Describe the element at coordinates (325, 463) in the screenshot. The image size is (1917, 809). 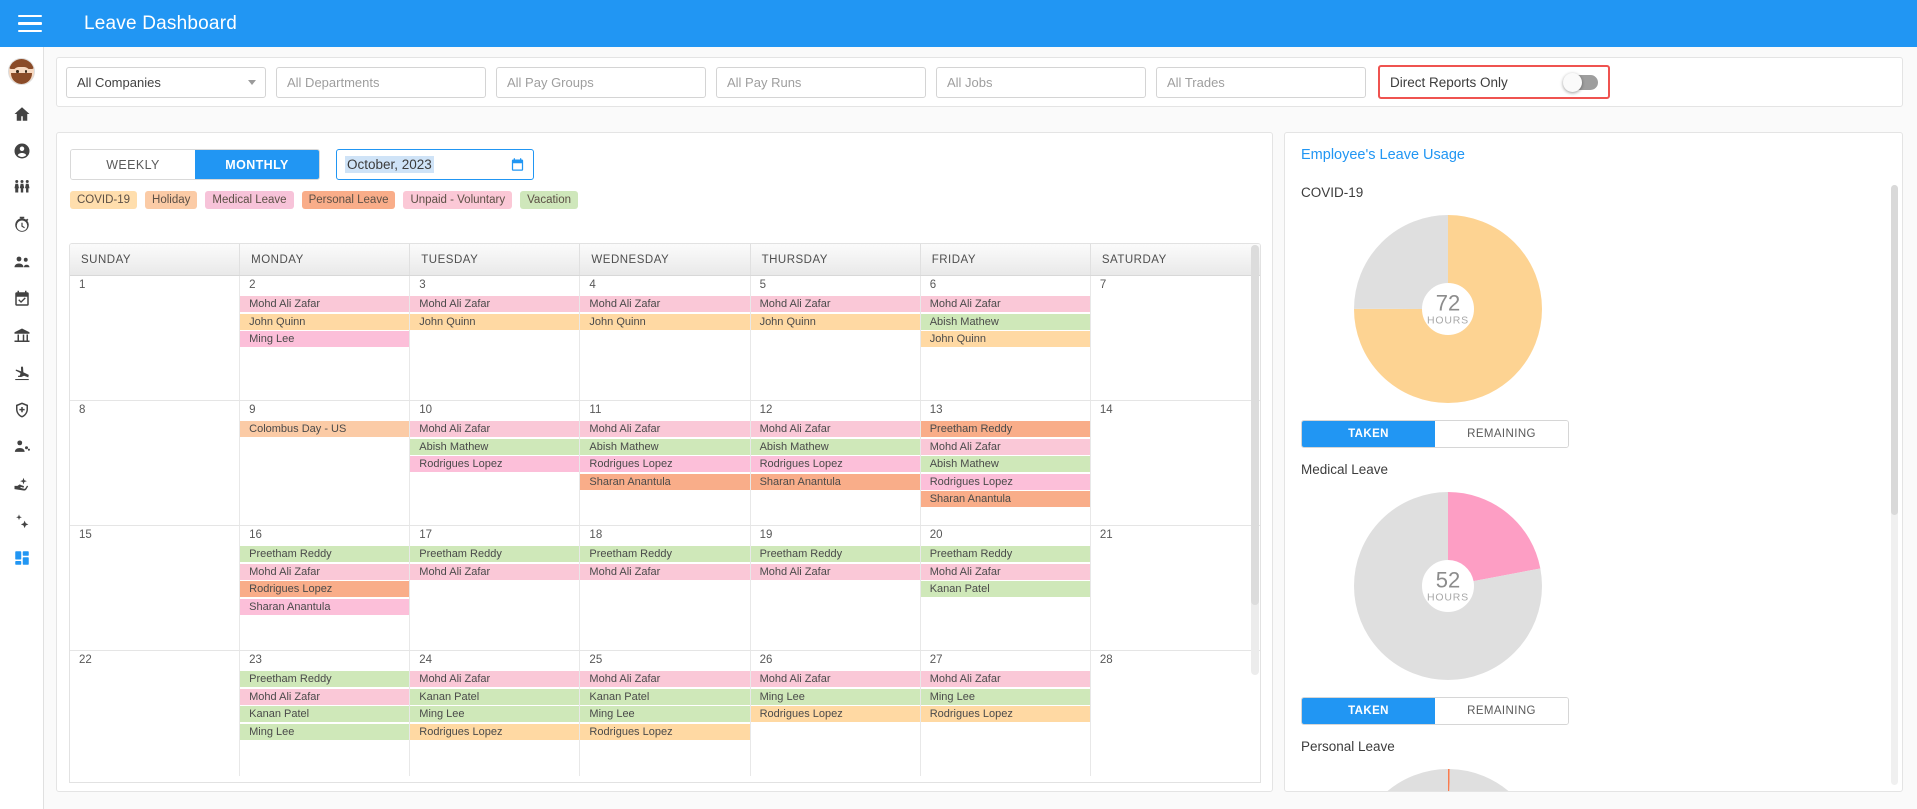
I see `calendar-day-cell: 9 Colombus Day - US` at that location.